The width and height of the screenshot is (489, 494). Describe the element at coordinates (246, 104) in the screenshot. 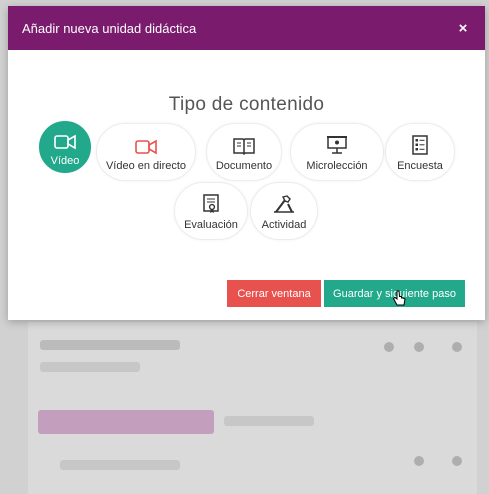

I see `section-title: Tipo de contenido` at that location.